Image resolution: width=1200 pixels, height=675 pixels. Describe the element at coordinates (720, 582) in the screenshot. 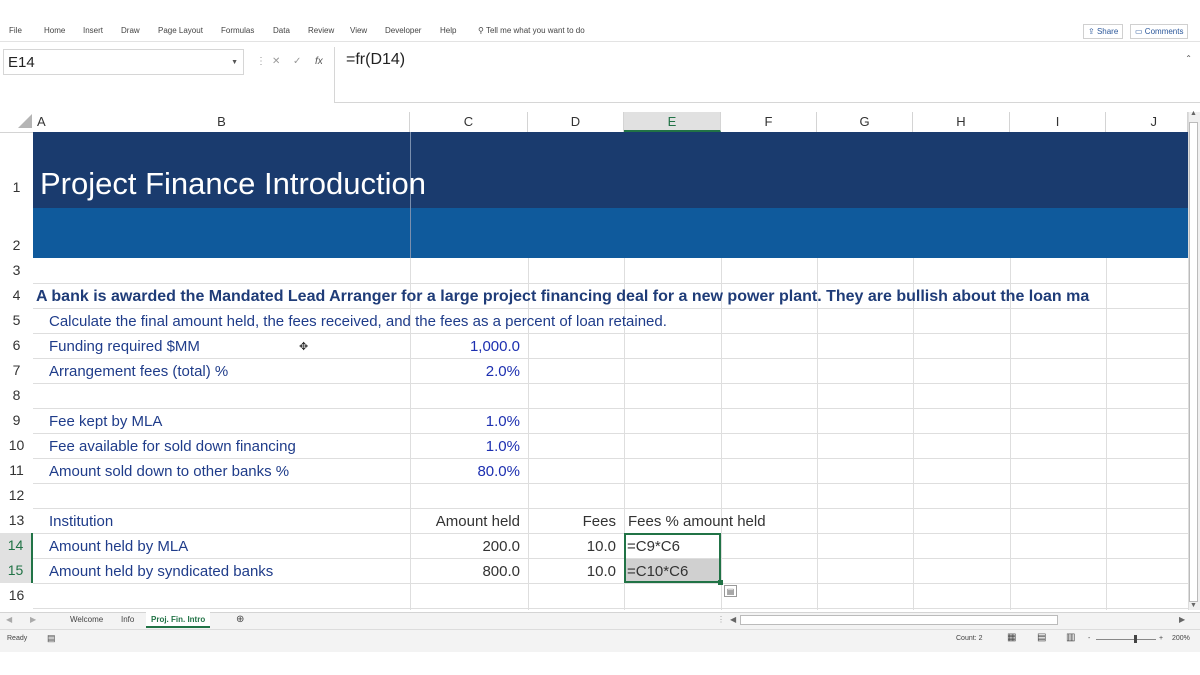

I see `fill-handle` at that location.